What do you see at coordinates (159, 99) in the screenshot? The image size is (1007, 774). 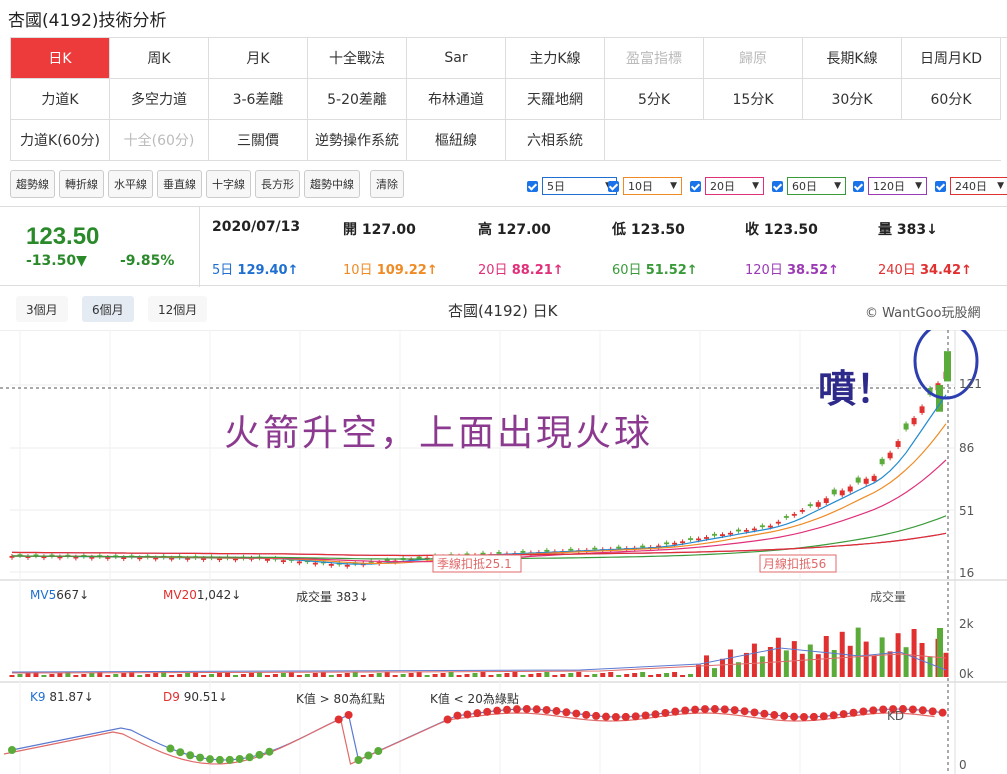 I see `tab-item: 多空力道` at bounding box center [159, 99].